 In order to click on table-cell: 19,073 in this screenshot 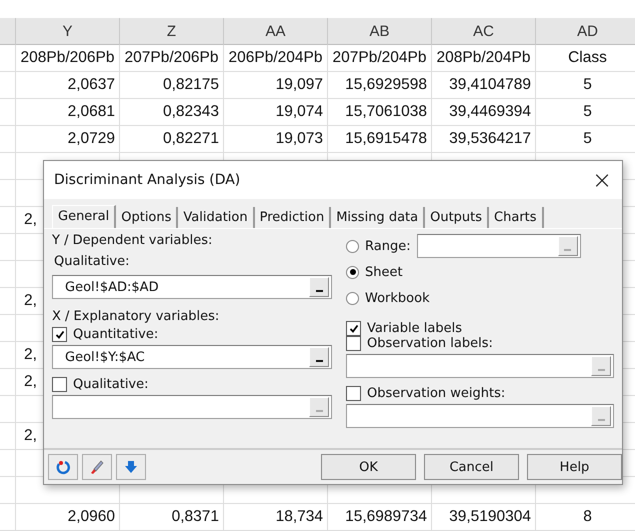, I will do `click(275, 139)`.